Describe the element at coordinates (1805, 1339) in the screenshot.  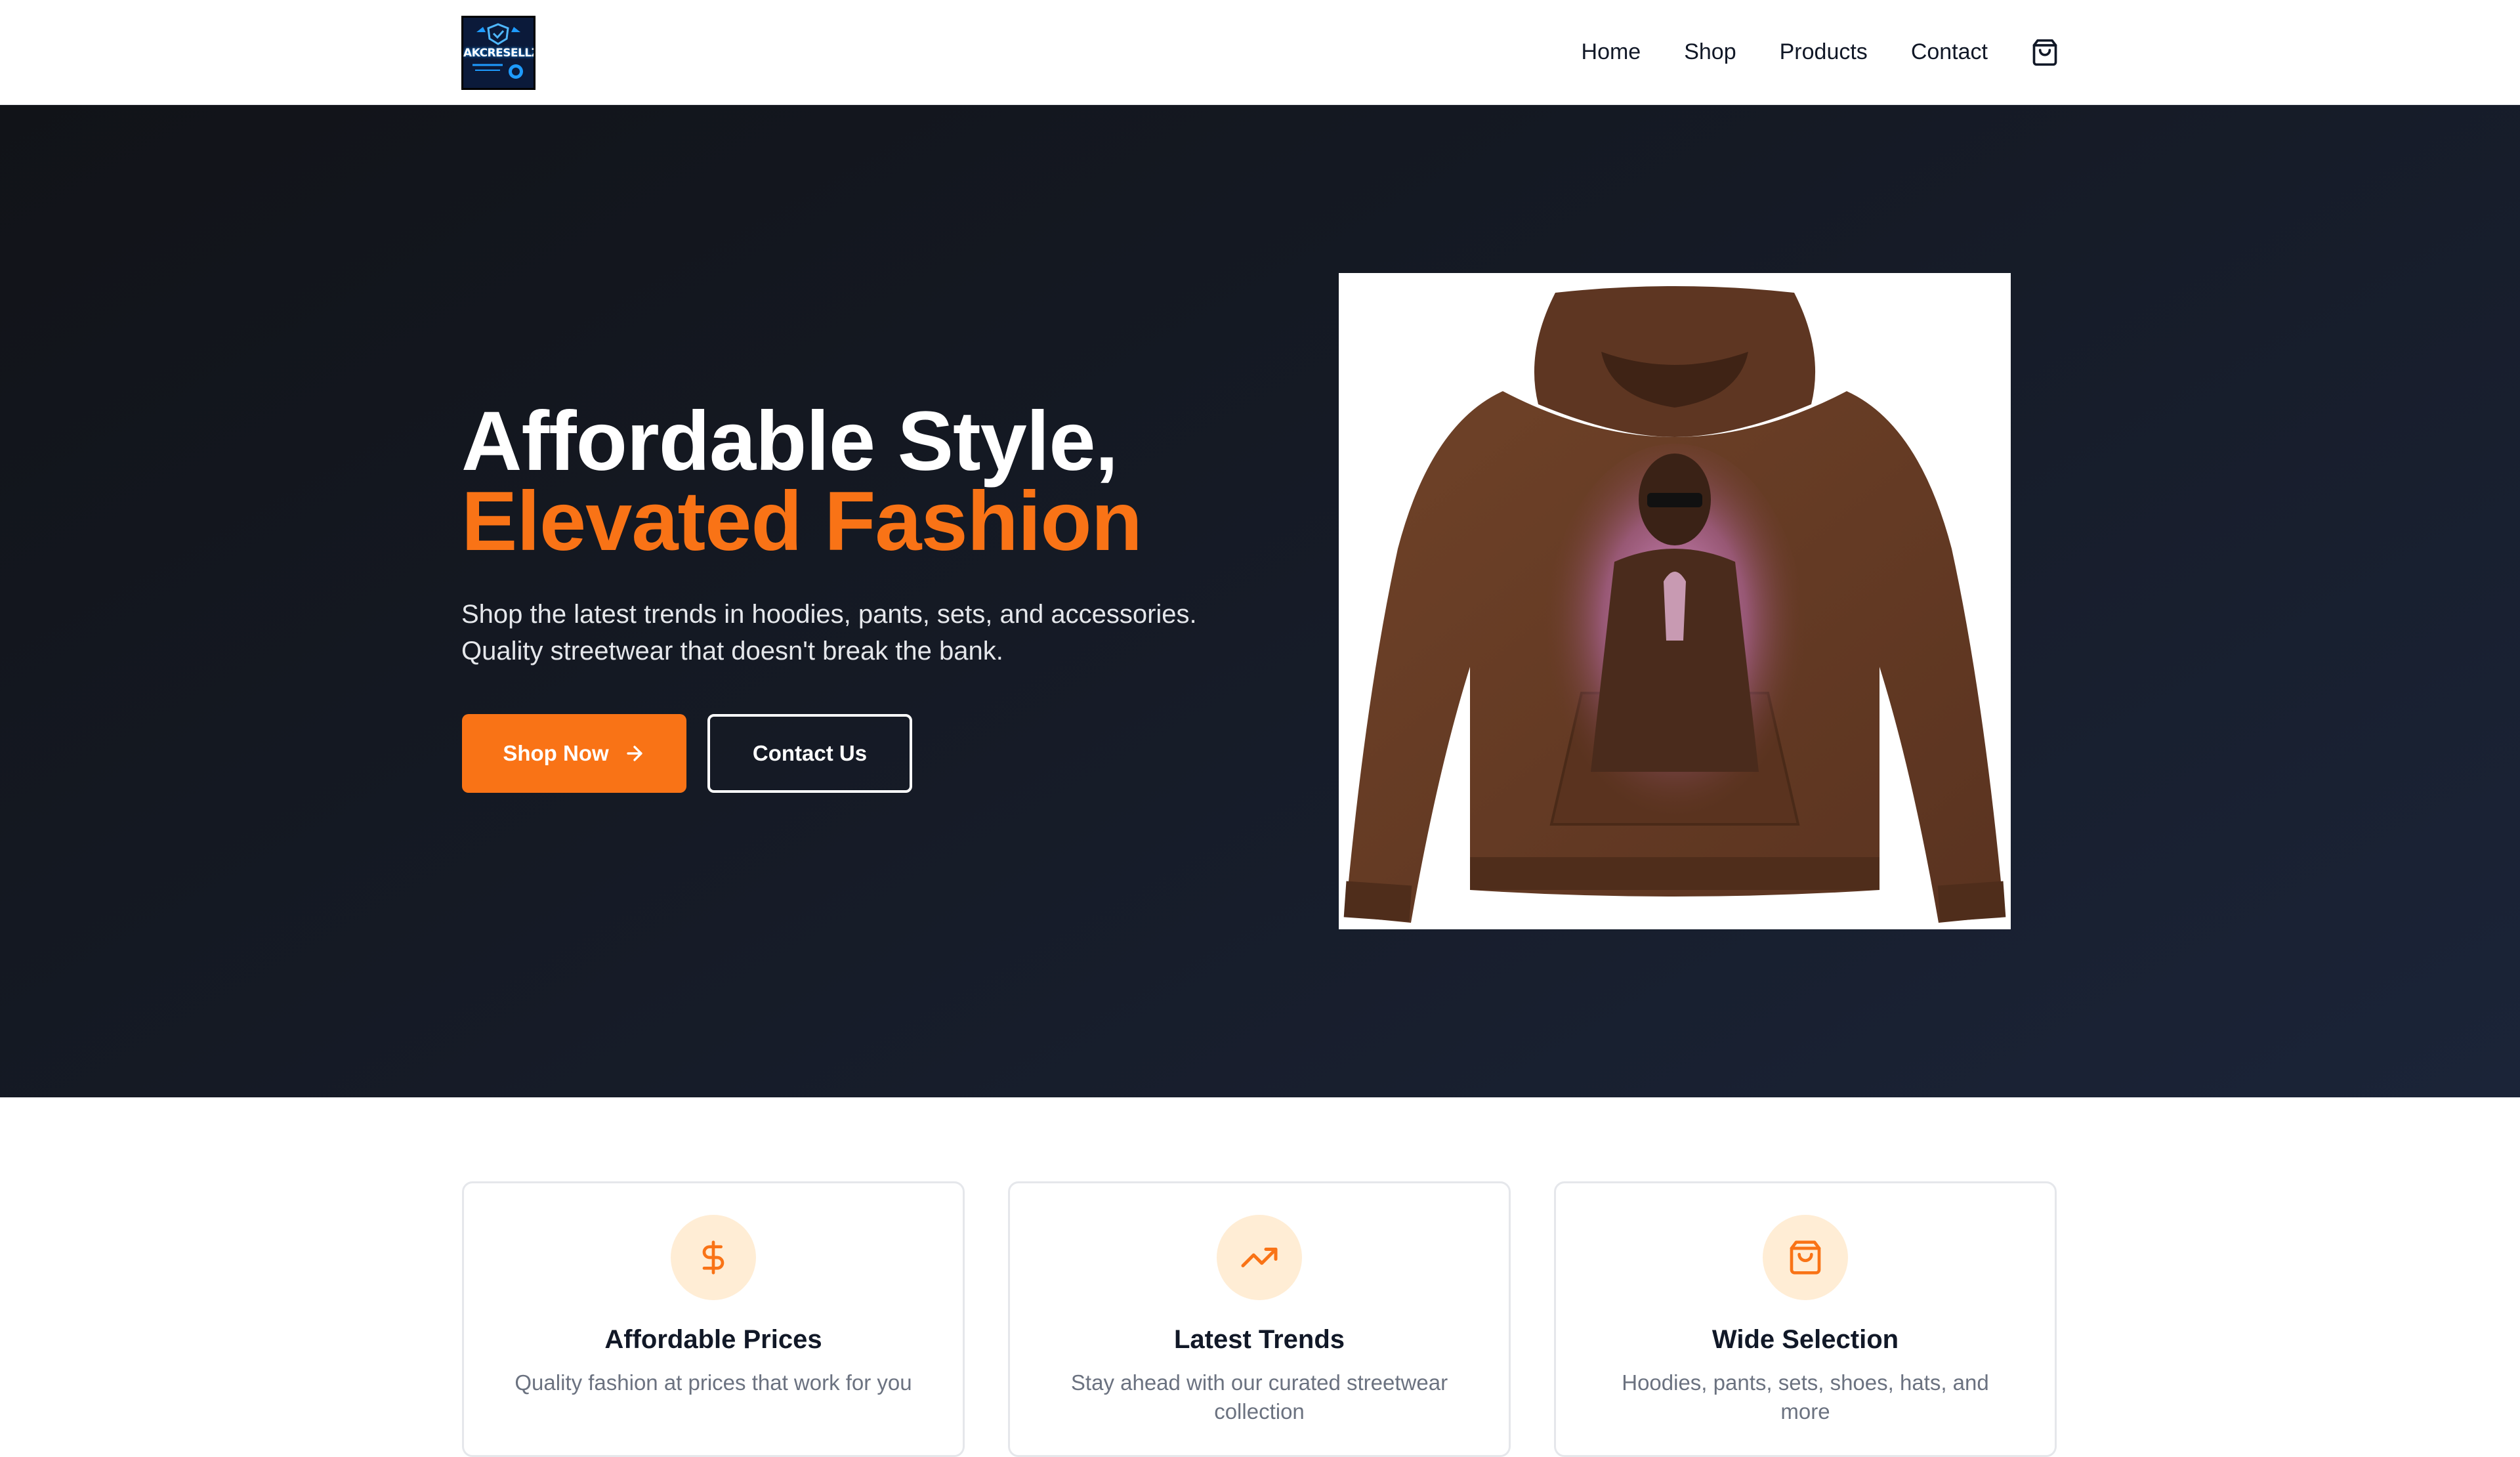
I see `feature-title: Wide Selection` at that location.